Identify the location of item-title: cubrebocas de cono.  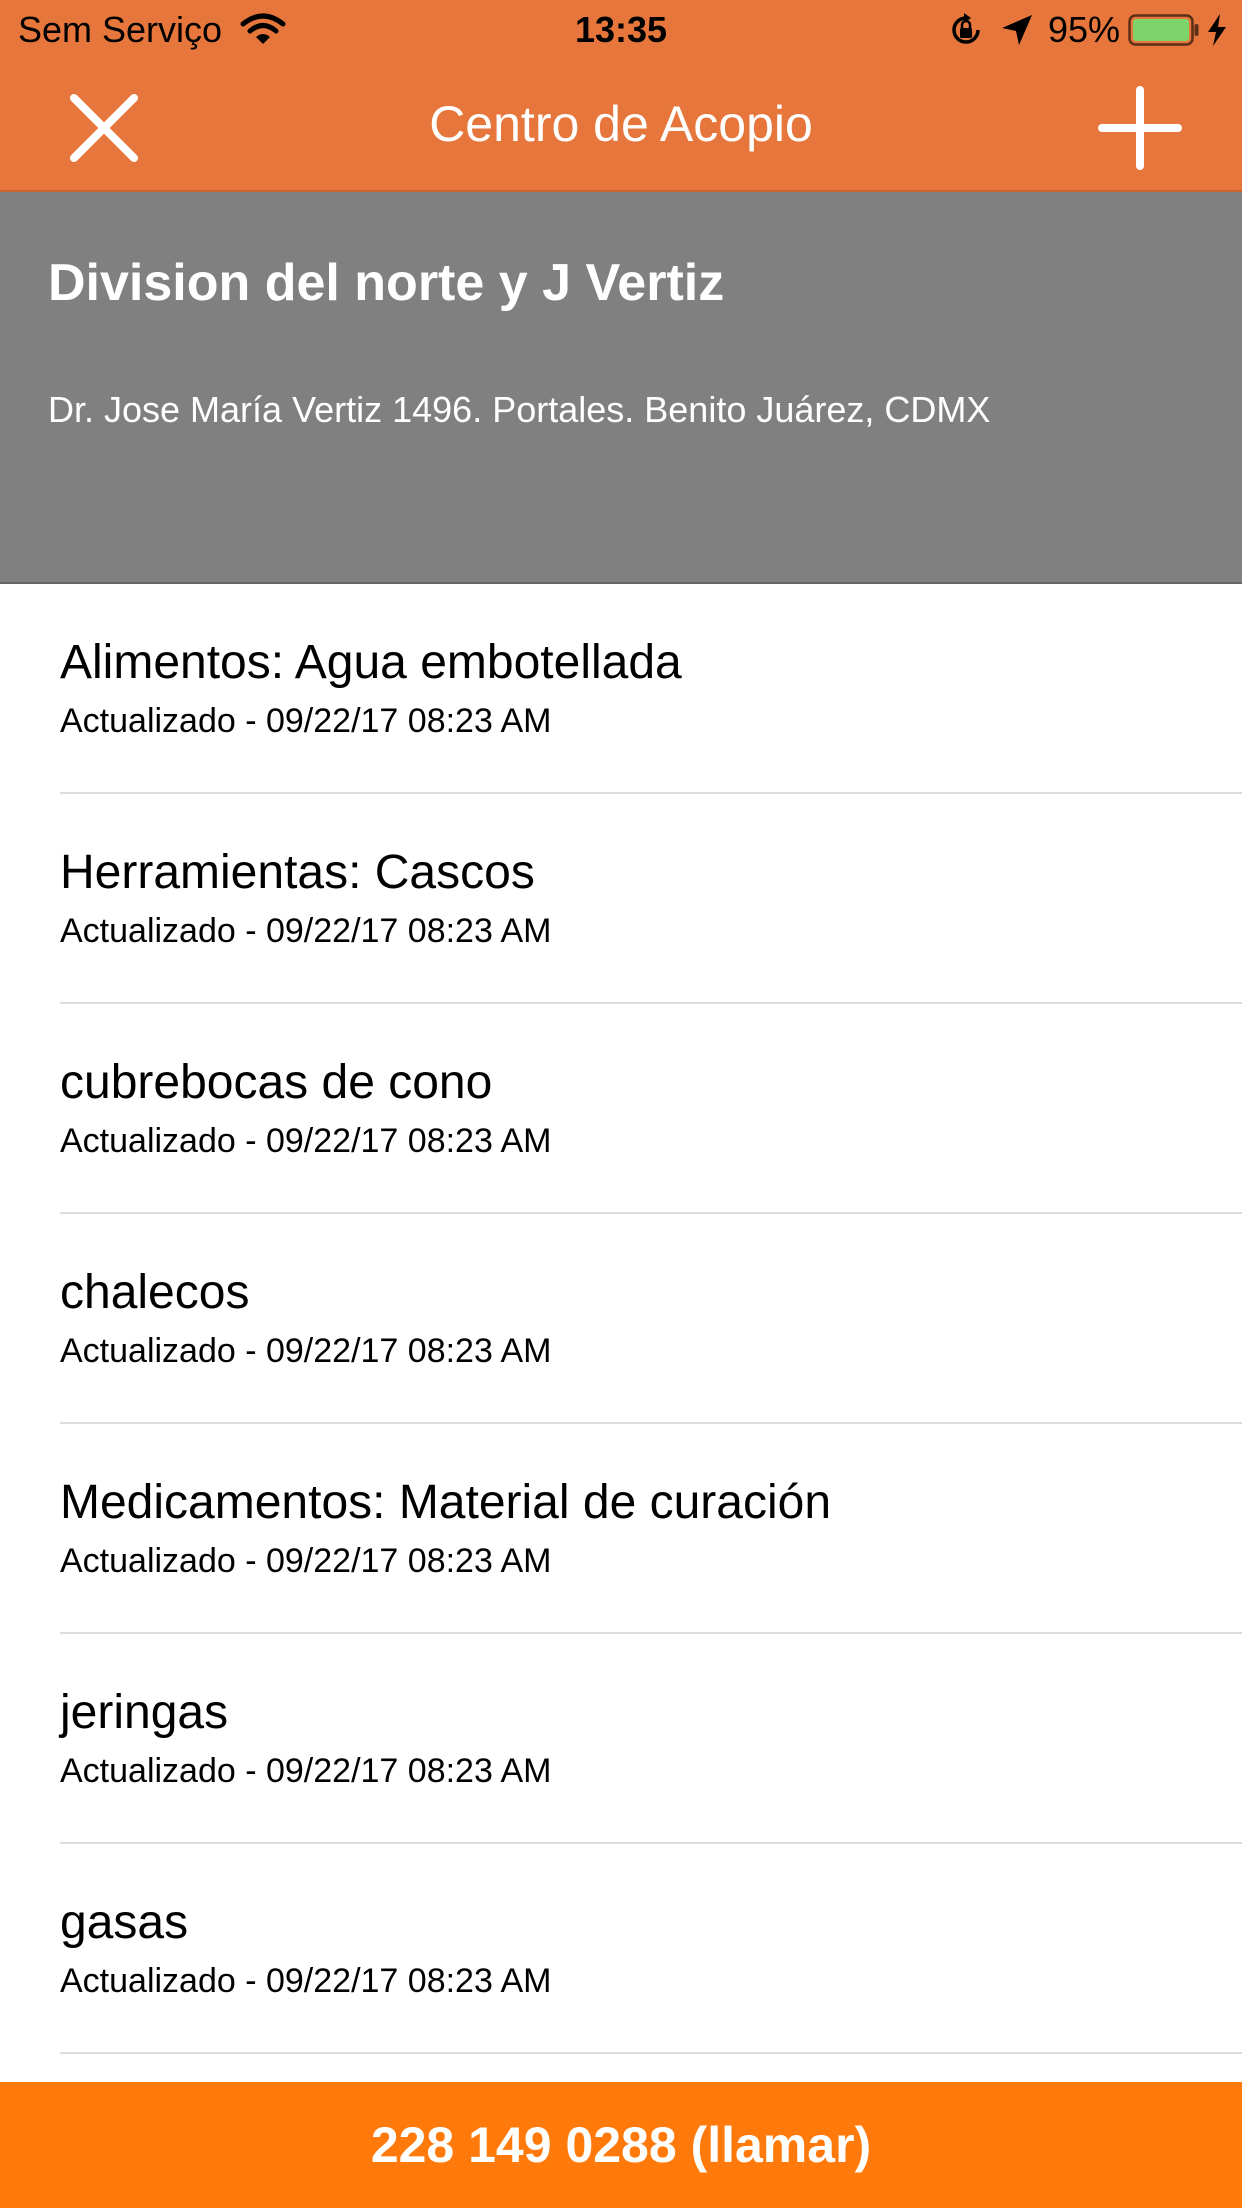
(276, 1082).